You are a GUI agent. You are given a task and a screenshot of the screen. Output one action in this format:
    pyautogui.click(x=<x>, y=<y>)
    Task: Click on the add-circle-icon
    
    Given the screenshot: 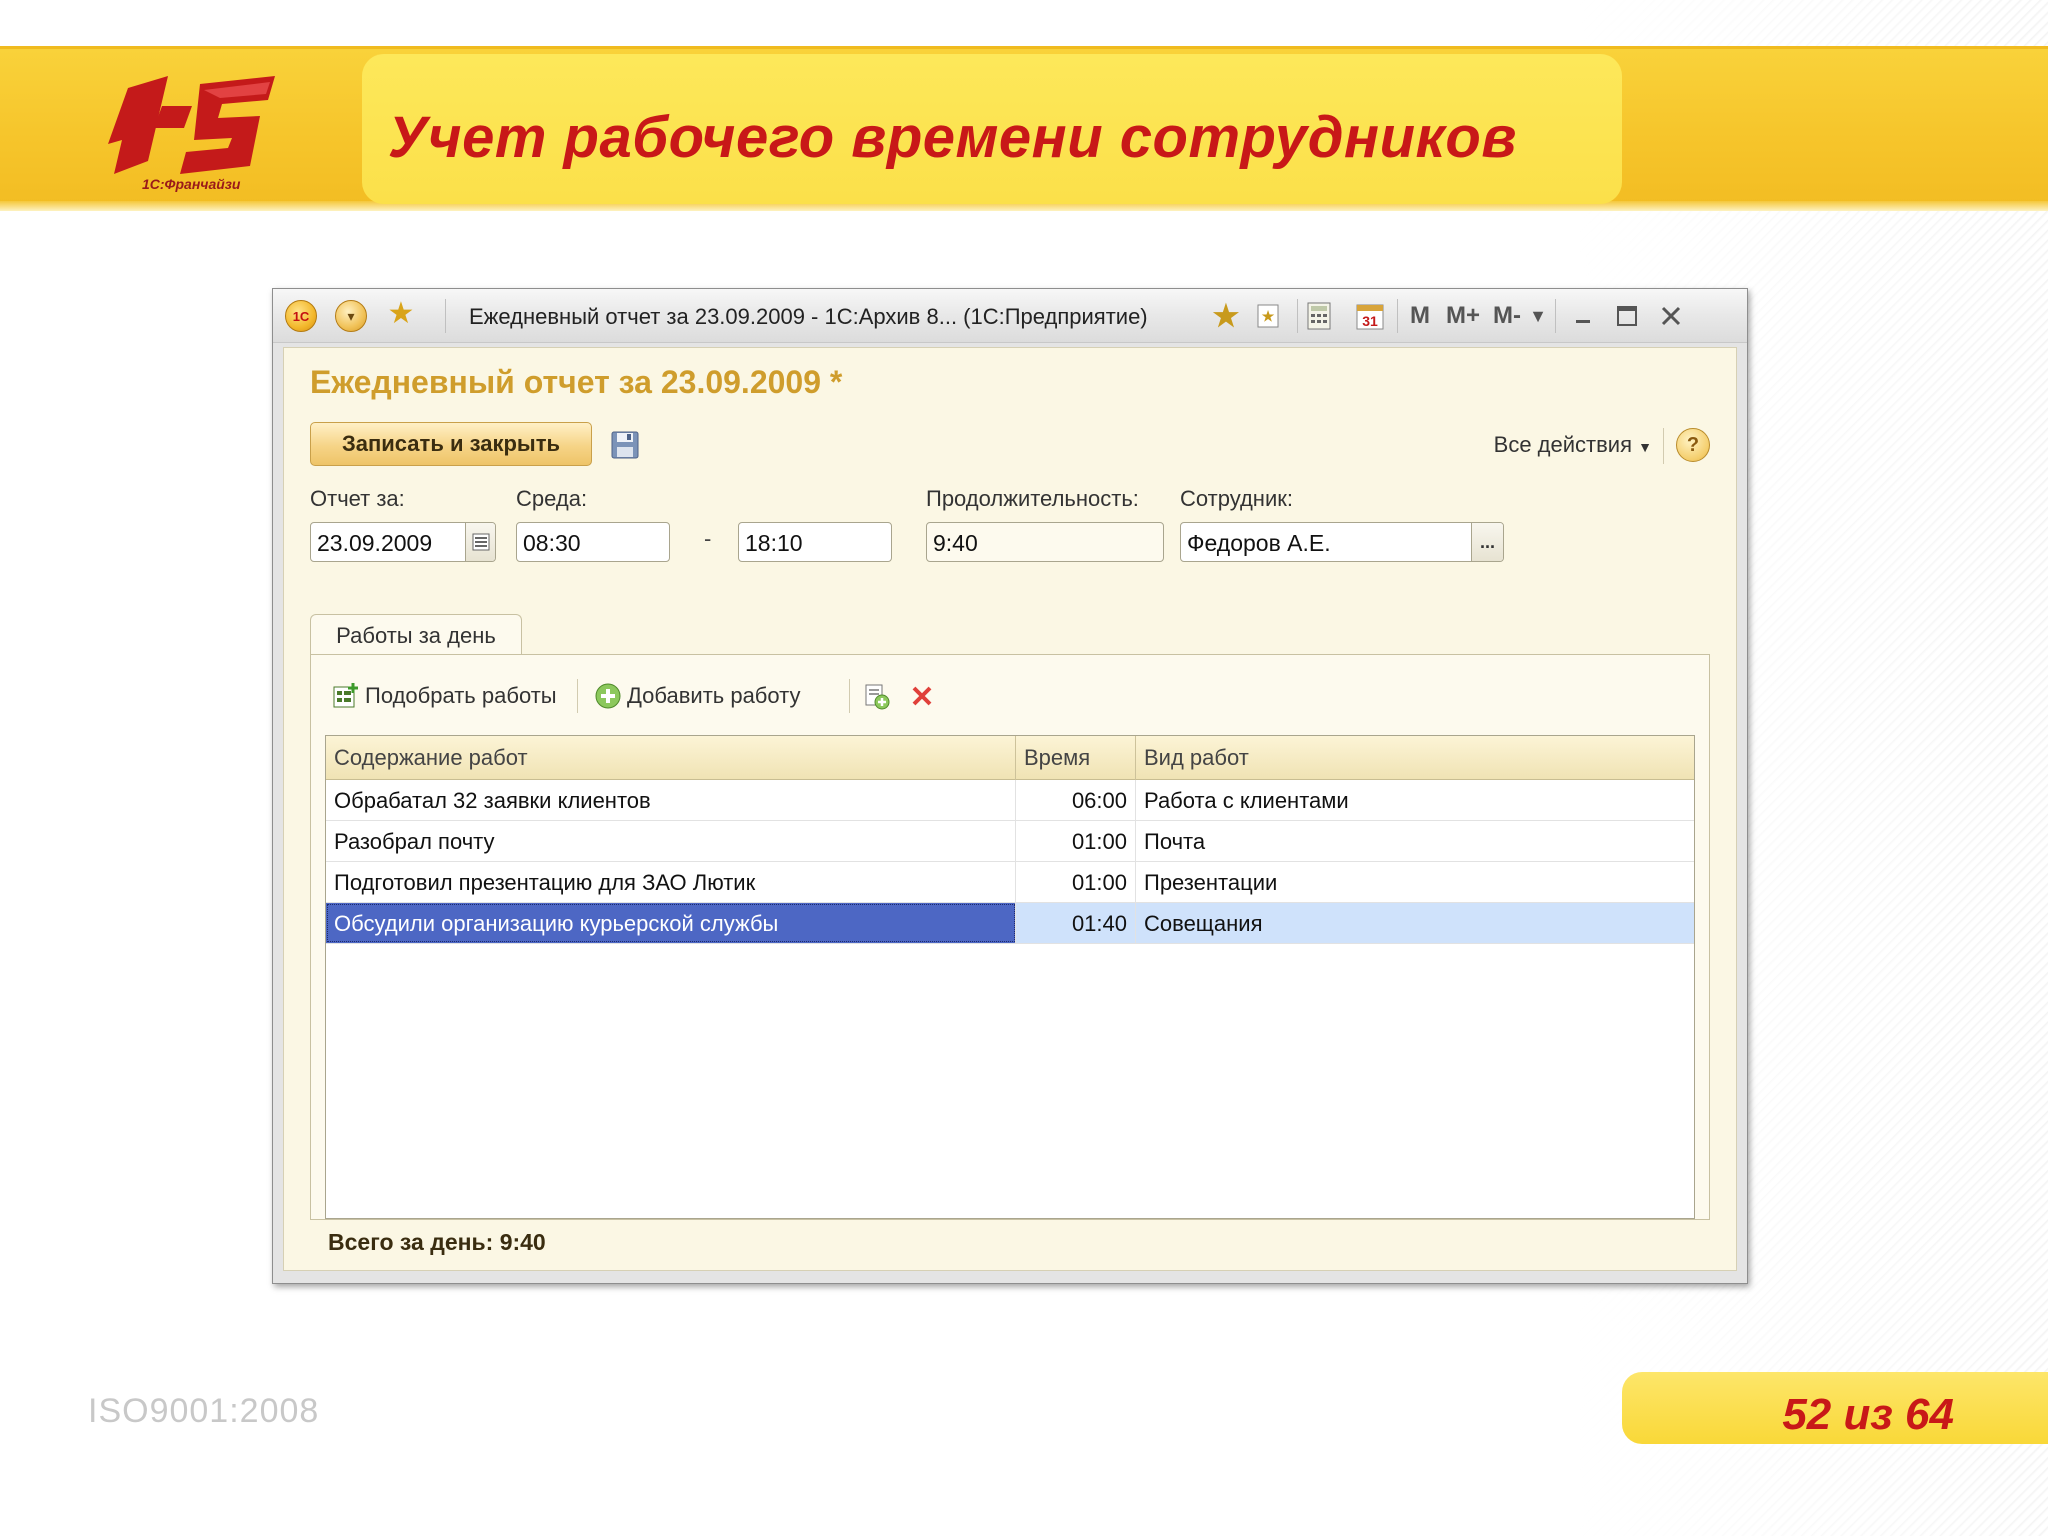 What is the action you would take?
    pyautogui.click(x=608, y=696)
    